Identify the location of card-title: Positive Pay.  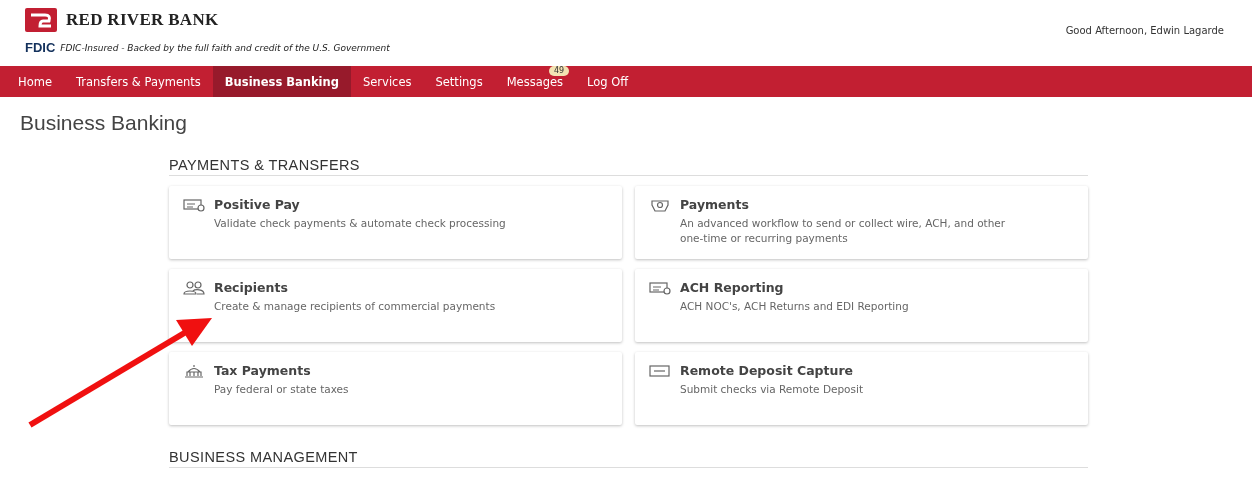
(257, 204).